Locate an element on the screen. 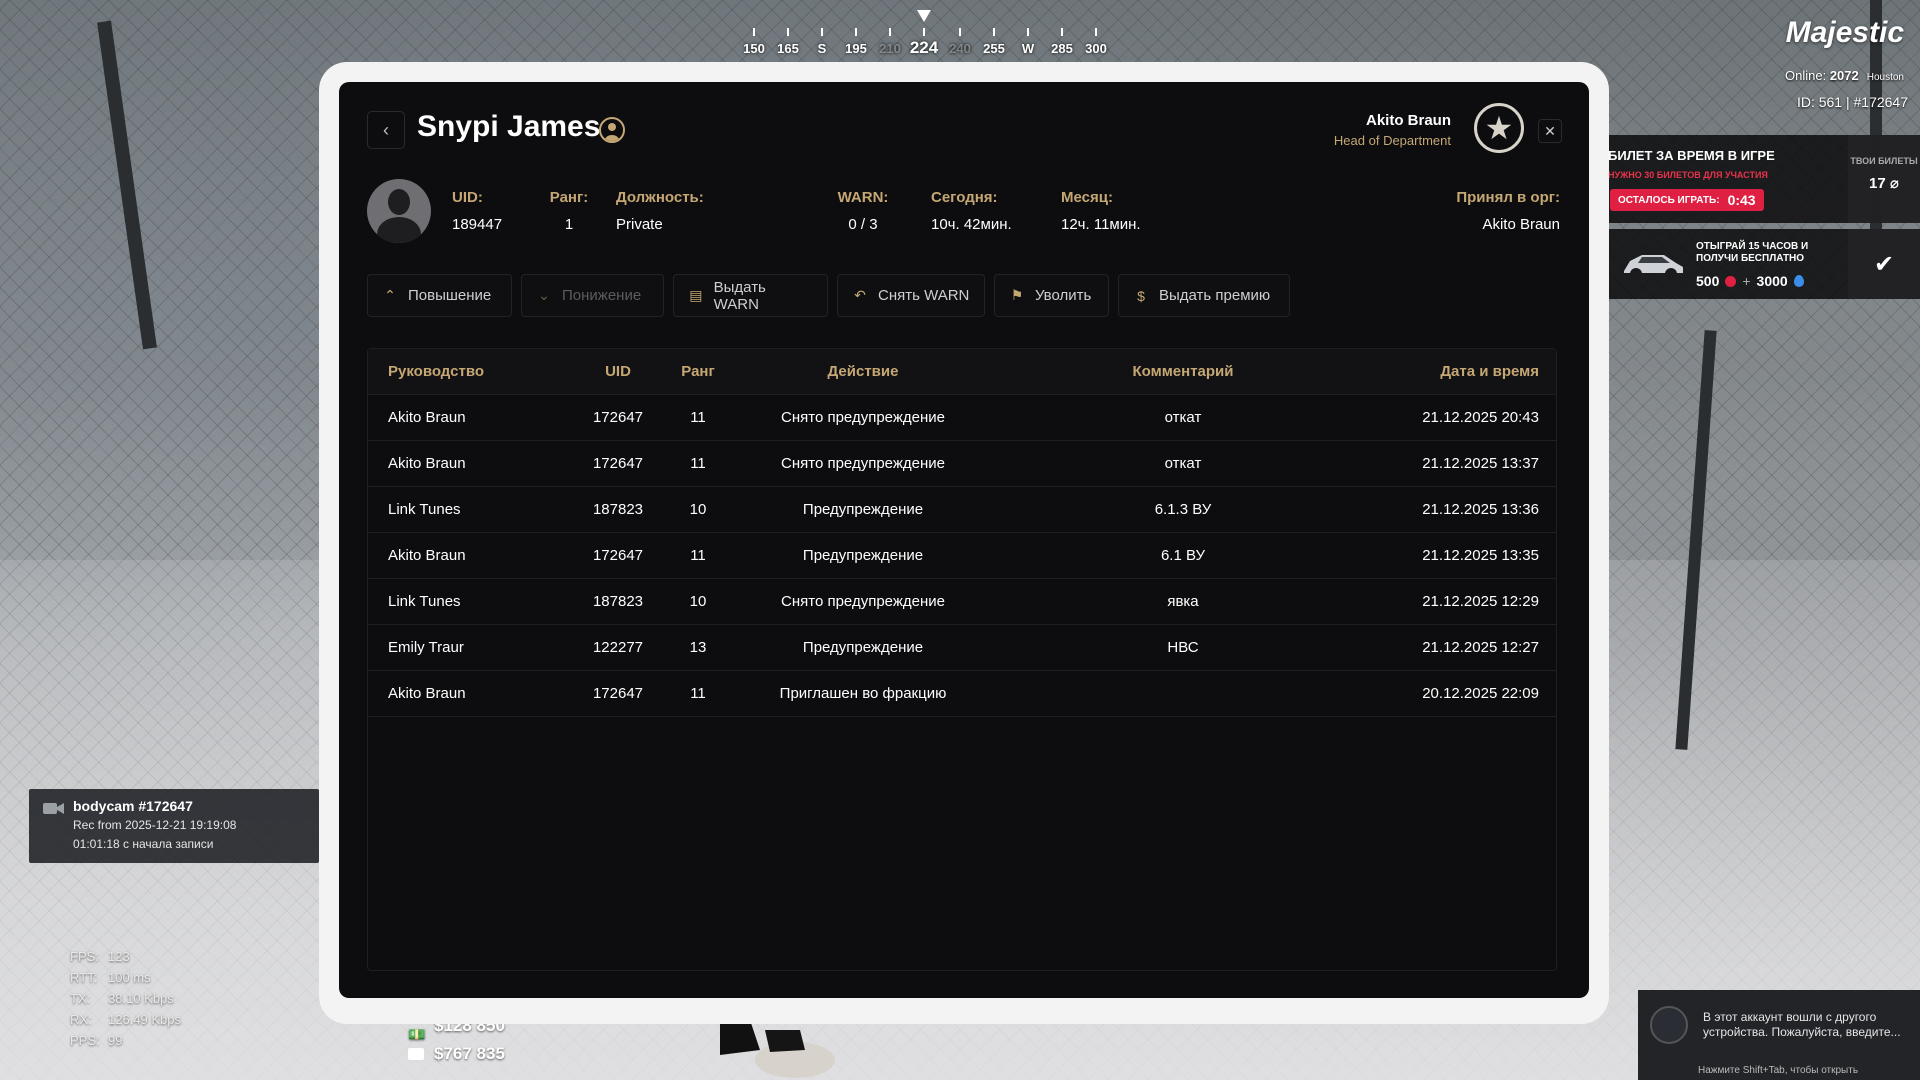 The height and width of the screenshot is (1080, 1920). bank-row: $767 835 is located at coordinates (456, 1054).